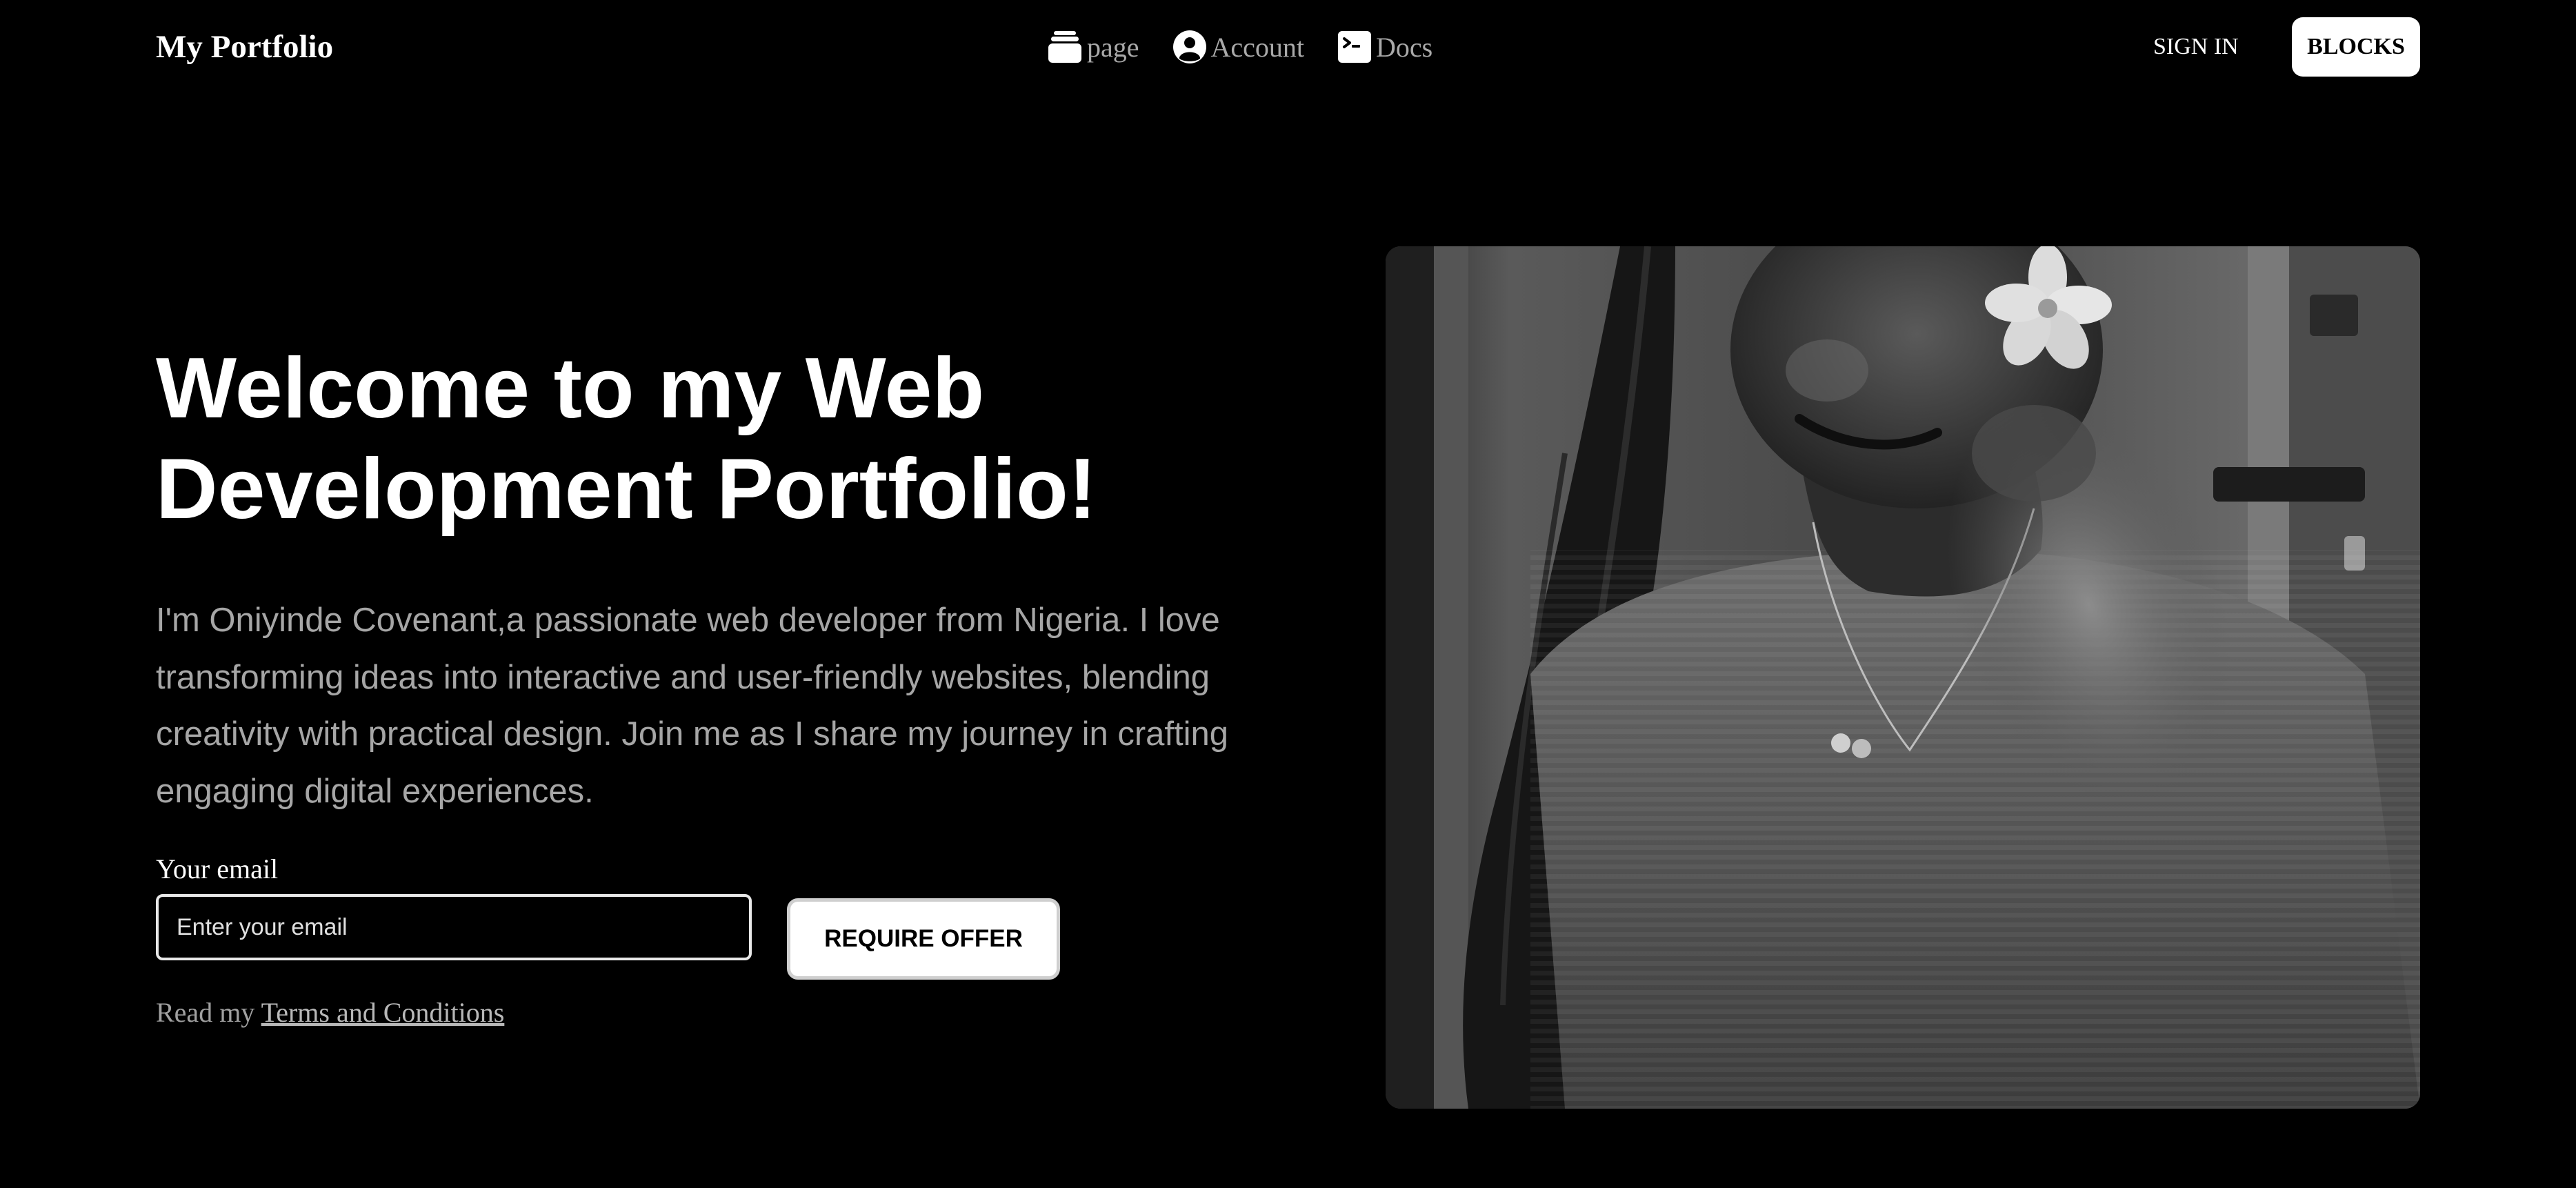 The width and height of the screenshot is (2576, 1188). What do you see at coordinates (1065, 47) in the screenshot?
I see `layers-icon` at bounding box center [1065, 47].